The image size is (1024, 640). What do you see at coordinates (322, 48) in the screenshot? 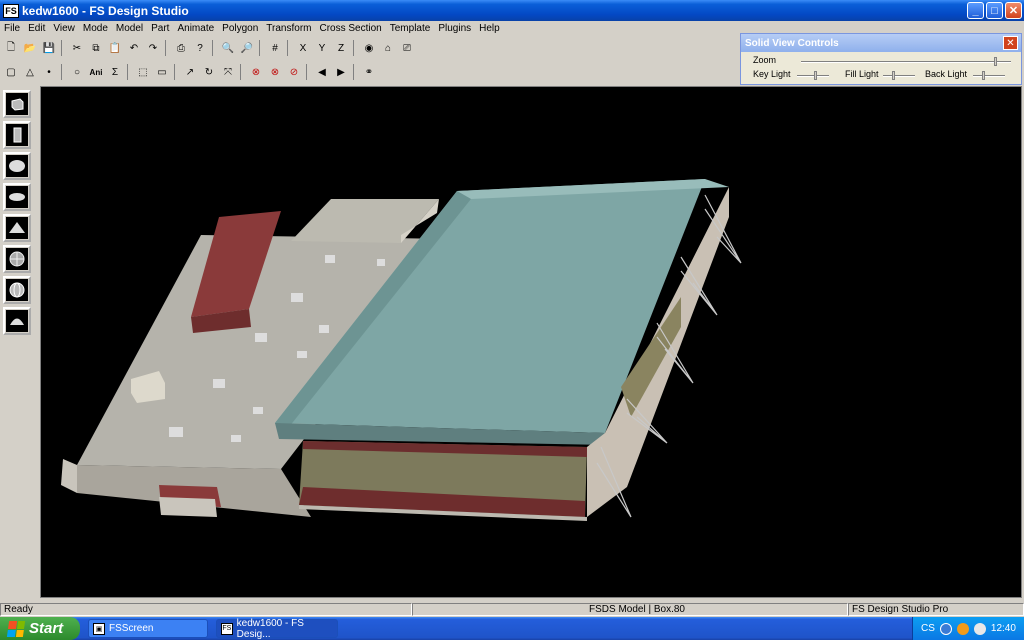
I see `axis-y-icon: Y` at bounding box center [322, 48].